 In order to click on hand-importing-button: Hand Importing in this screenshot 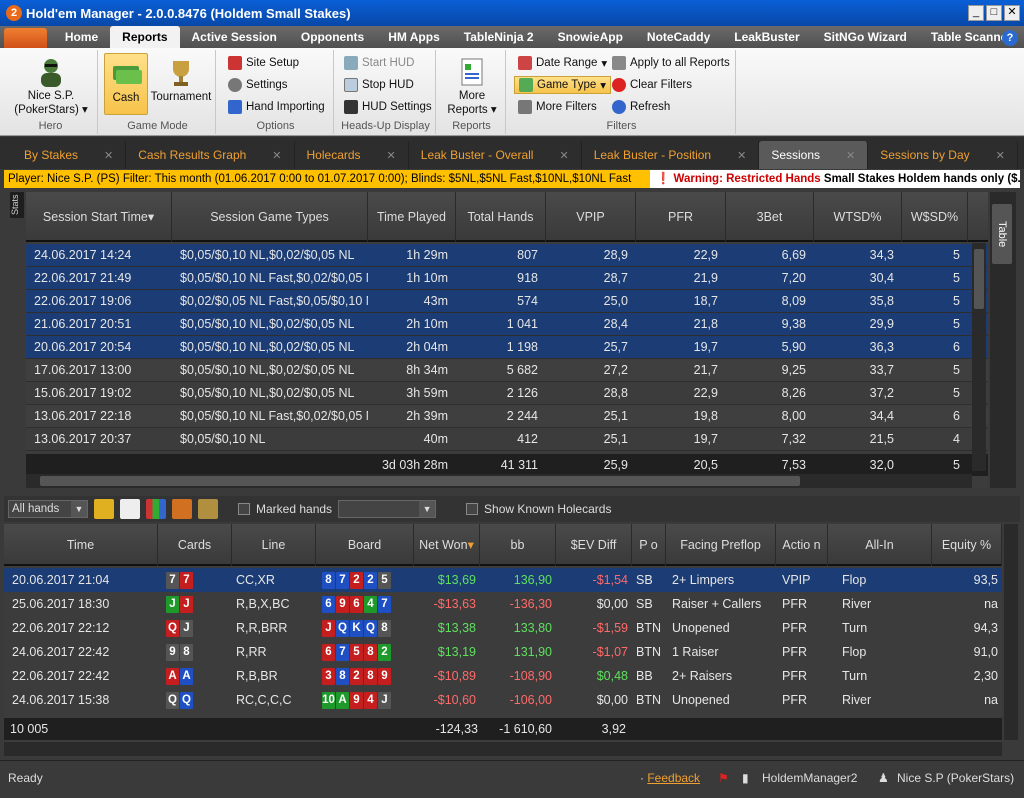, I will do `click(276, 107)`.